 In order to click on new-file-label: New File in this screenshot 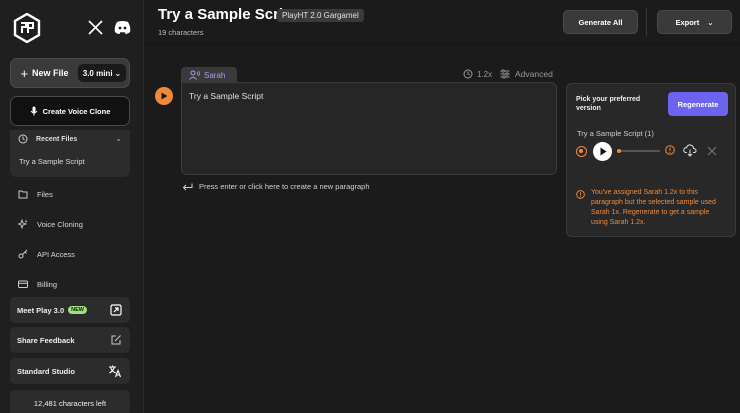, I will do `click(50, 73)`.